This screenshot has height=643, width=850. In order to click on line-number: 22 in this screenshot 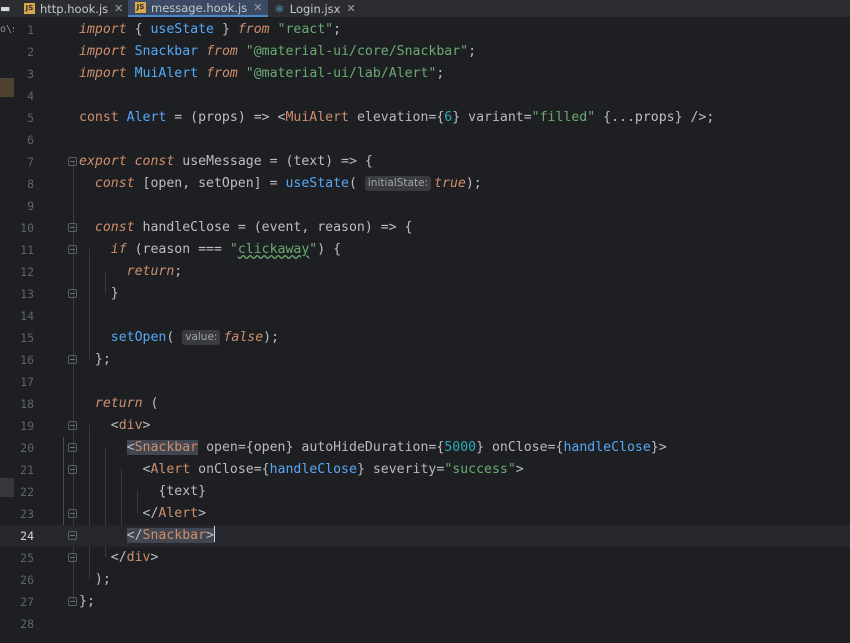, I will do `click(27, 492)`.